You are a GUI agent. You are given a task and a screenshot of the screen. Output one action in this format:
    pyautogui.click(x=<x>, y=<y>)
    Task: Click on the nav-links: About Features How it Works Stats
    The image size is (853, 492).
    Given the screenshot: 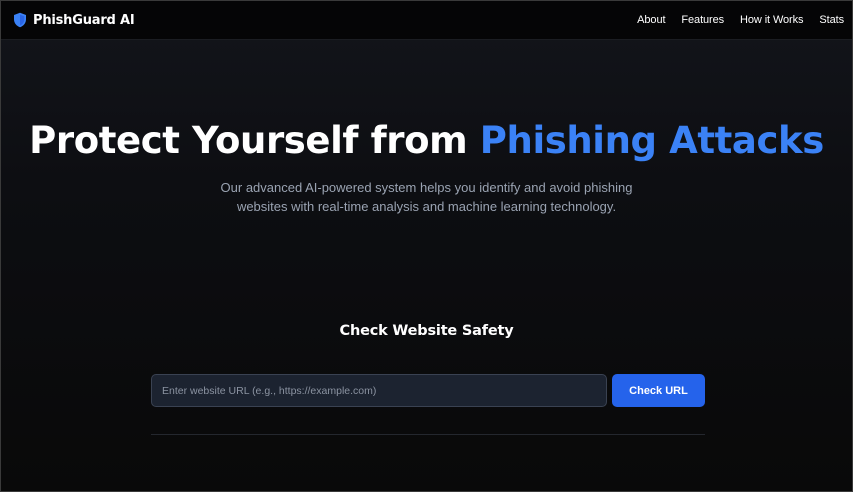 What is the action you would take?
    pyautogui.click(x=740, y=20)
    